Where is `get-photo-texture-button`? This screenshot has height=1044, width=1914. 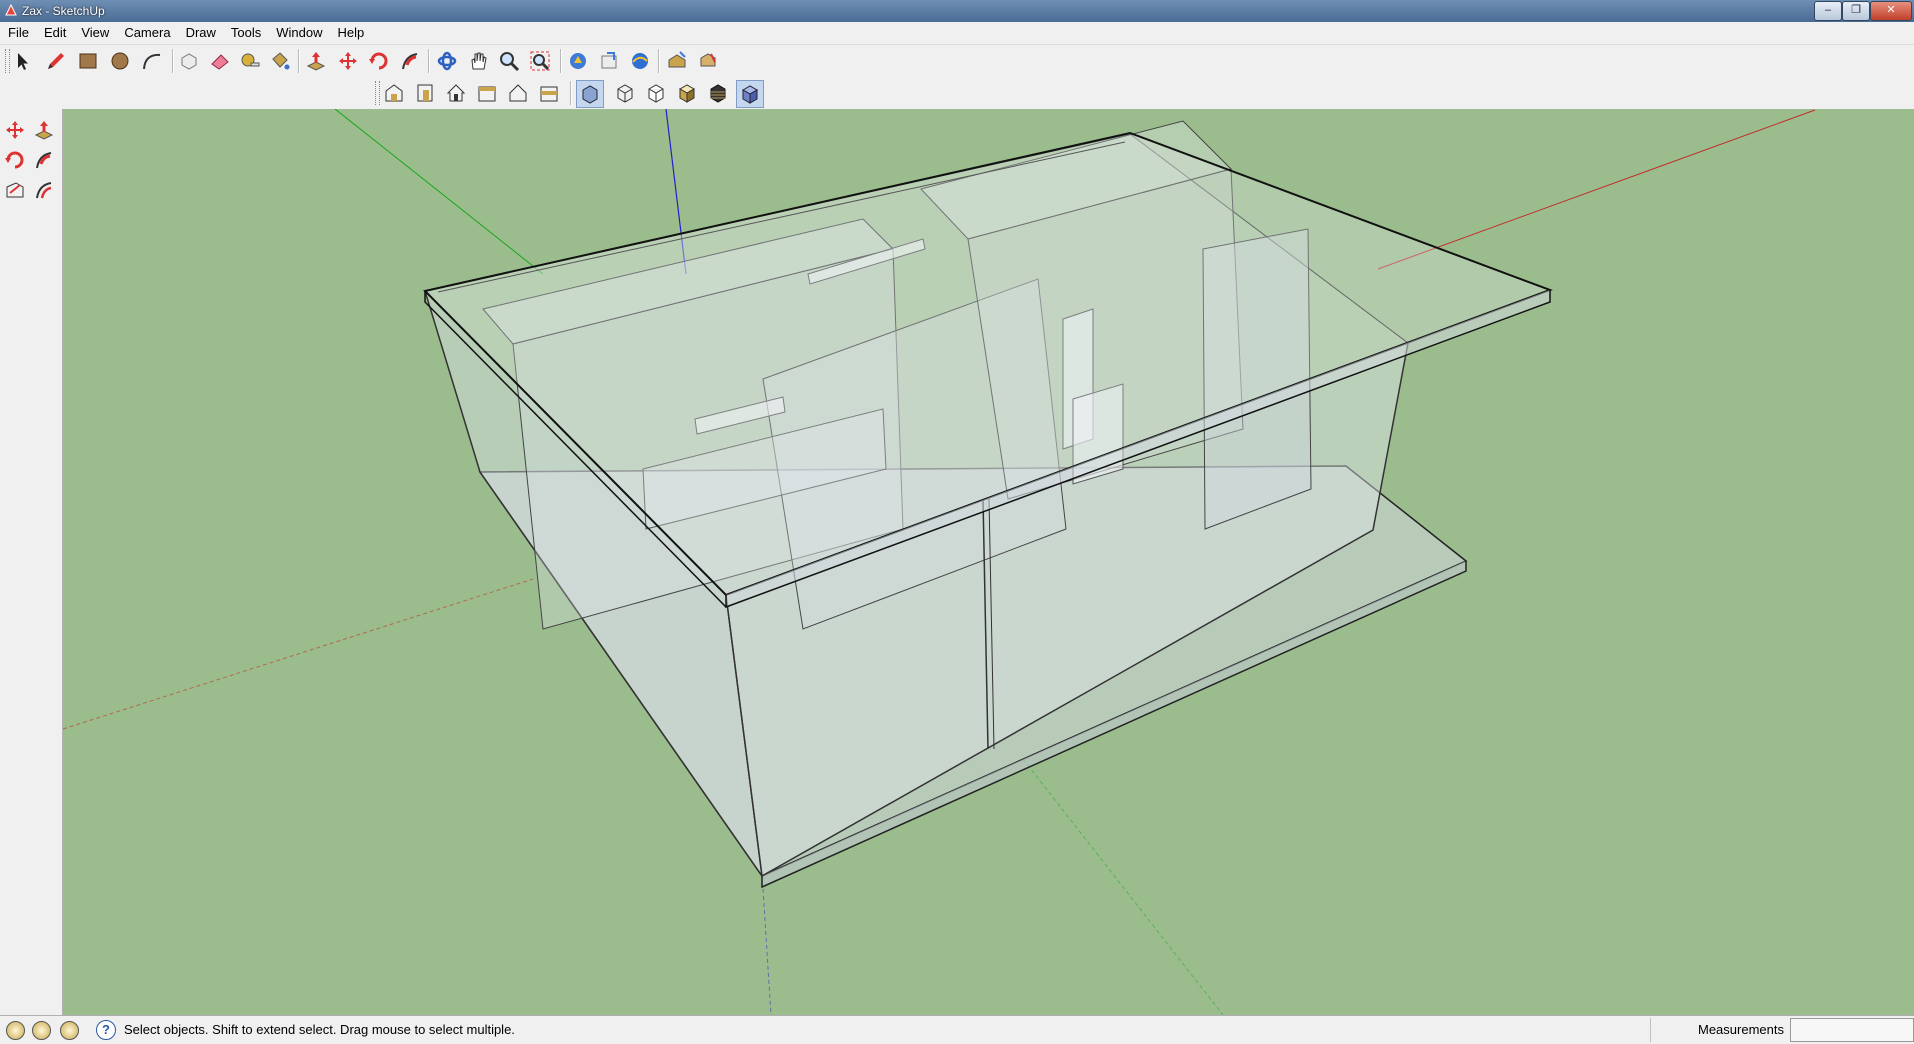 get-photo-texture-button is located at coordinates (677, 61).